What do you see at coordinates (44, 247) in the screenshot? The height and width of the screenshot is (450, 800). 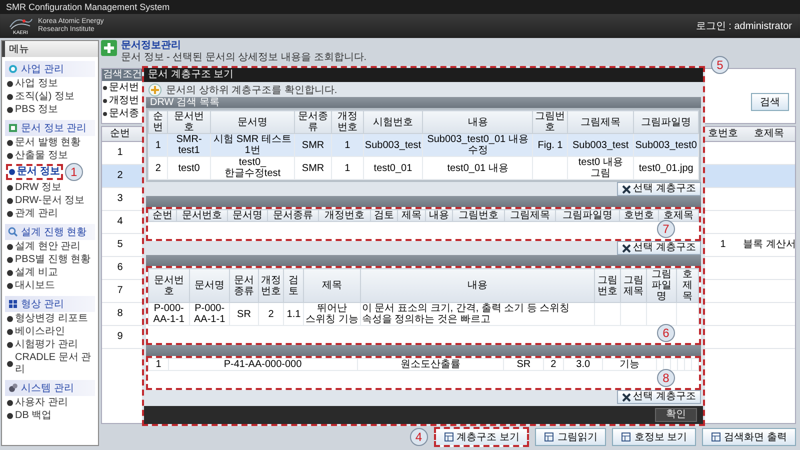 I see `sidebar-item: 설계 현안 관리` at bounding box center [44, 247].